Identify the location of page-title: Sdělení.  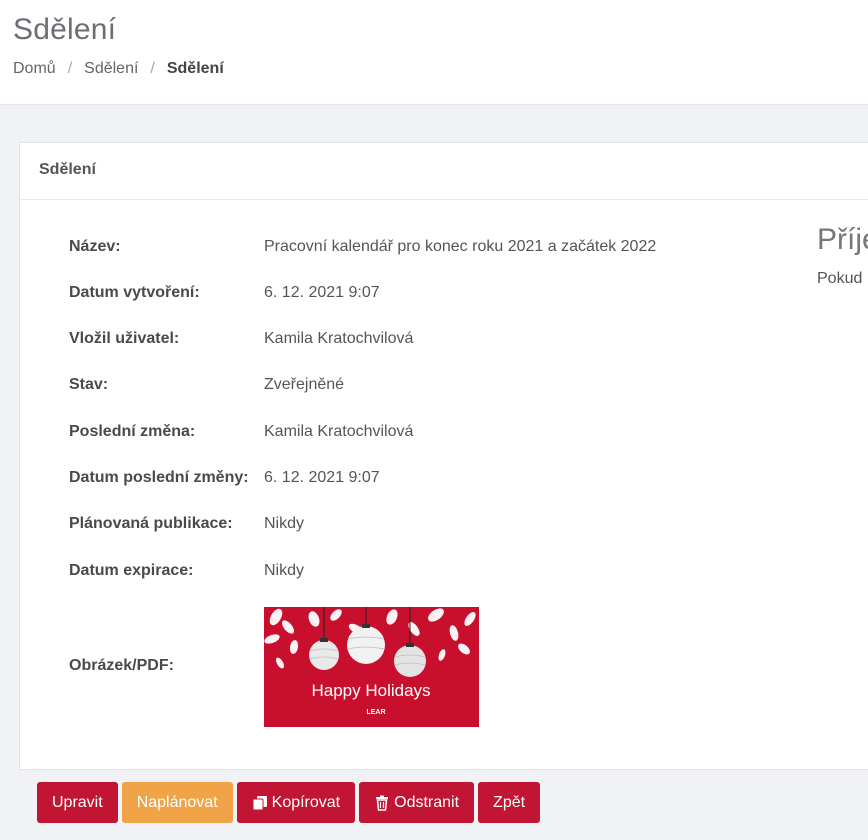
(65, 29).